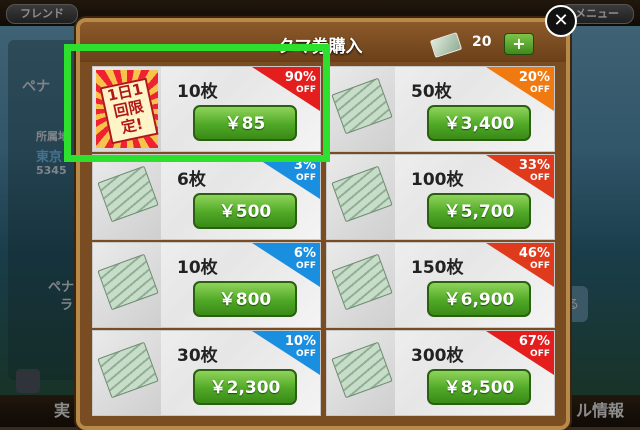 The width and height of the screenshot is (640, 430). What do you see at coordinates (437, 268) in the screenshot?
I see `ticket-quantity: 150枚` at bounding box center [437, 268].